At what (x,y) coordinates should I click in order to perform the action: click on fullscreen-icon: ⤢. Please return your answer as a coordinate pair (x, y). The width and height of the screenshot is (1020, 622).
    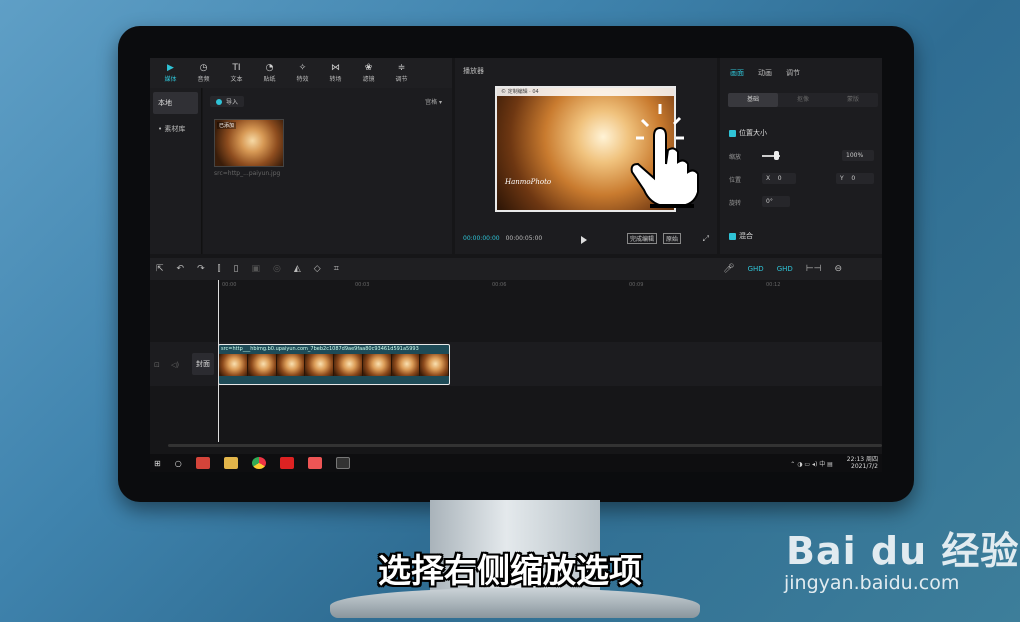
    Looking at the image, I should click on (706, 239).